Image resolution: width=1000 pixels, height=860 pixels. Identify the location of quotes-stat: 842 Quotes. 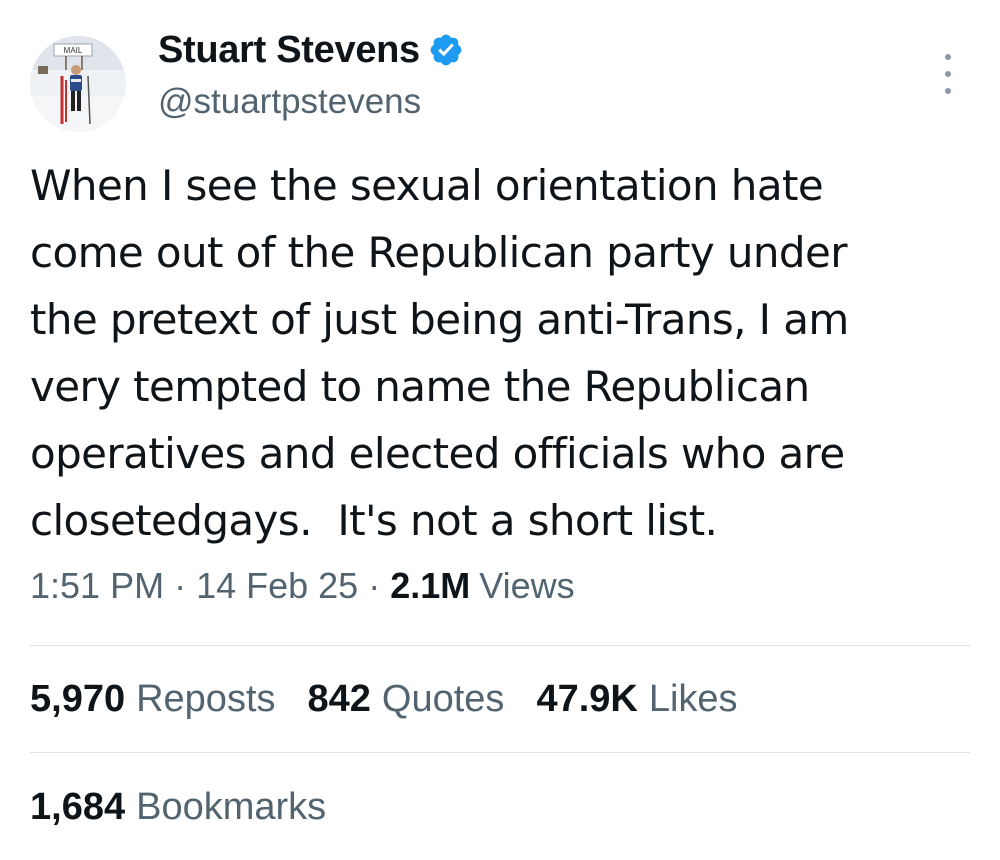
(406, 699).